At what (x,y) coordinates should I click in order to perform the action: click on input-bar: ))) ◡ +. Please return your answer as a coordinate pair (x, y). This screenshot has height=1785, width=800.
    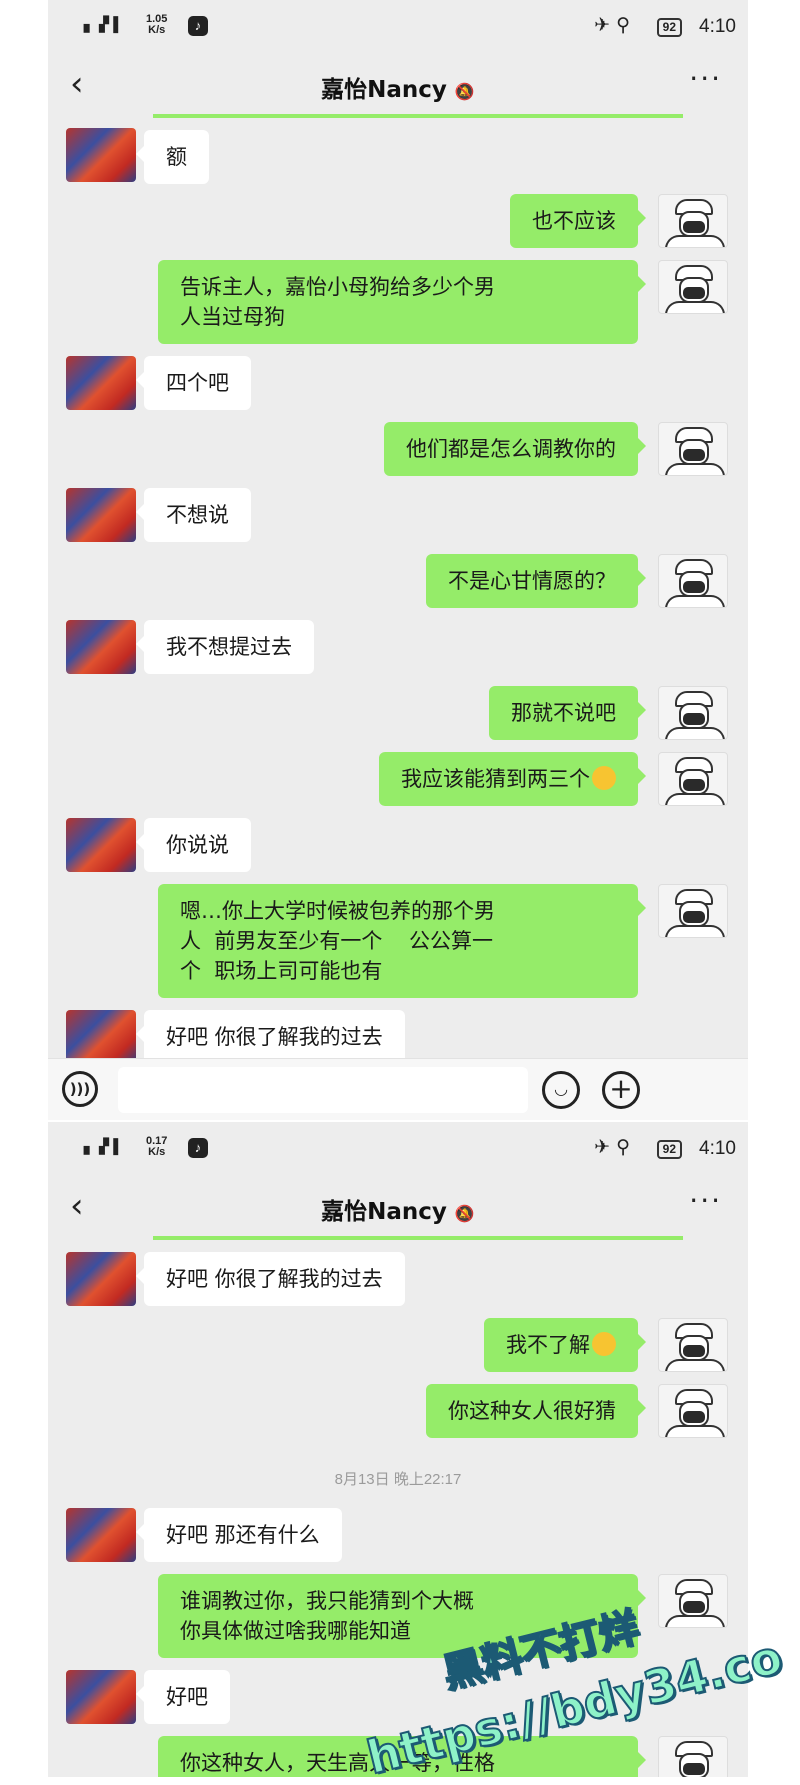
    Looking at the image, I should click on (398, 1089).